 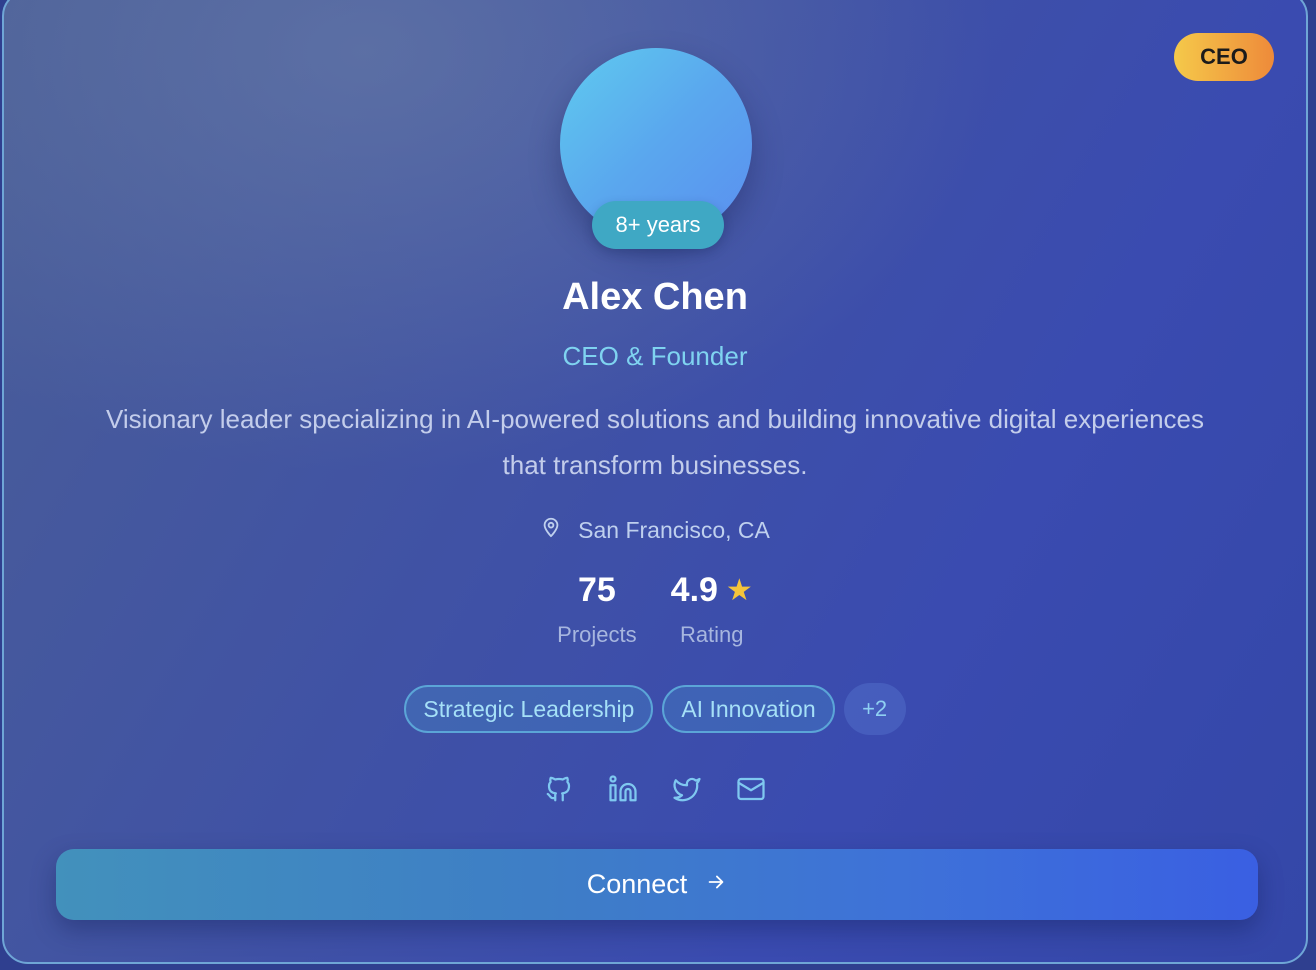 What do you see at coordinates (655, 709) in the screenshot?
I see `skill-tags: Strategic Leadership AI Innovation +2` at bounding box center [655, 709].